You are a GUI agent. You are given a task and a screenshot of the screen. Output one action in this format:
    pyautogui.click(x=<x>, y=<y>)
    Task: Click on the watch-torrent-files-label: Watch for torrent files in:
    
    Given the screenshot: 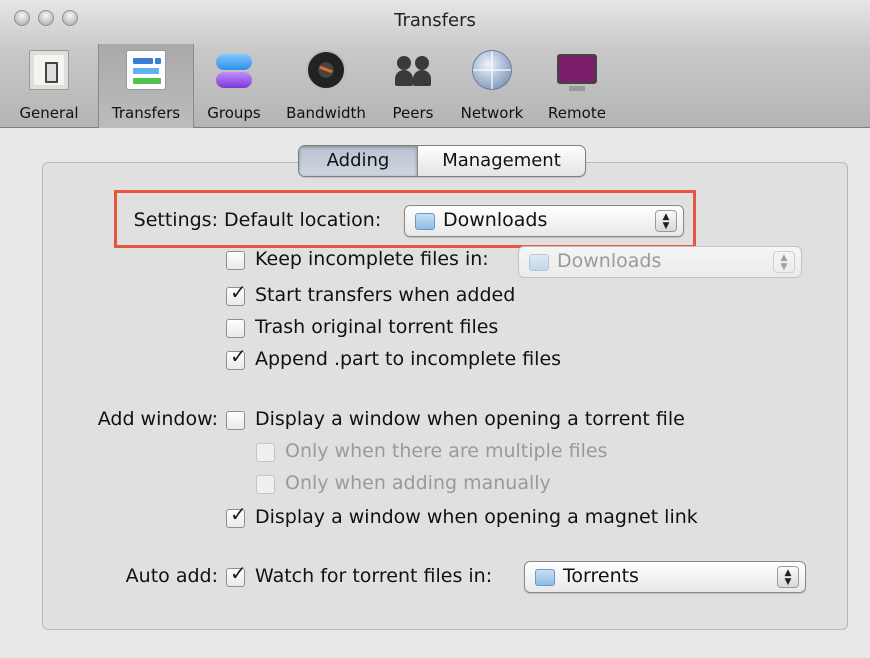 What is the action you would take?
    pyautogui.click(x=374, y=576)
    